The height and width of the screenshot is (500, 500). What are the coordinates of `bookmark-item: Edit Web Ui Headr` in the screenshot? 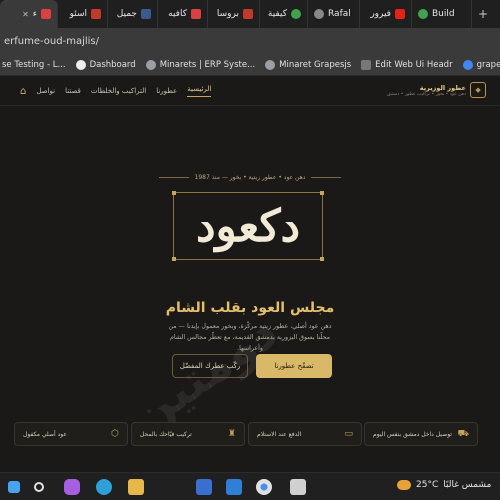 It's located at (407, 64).